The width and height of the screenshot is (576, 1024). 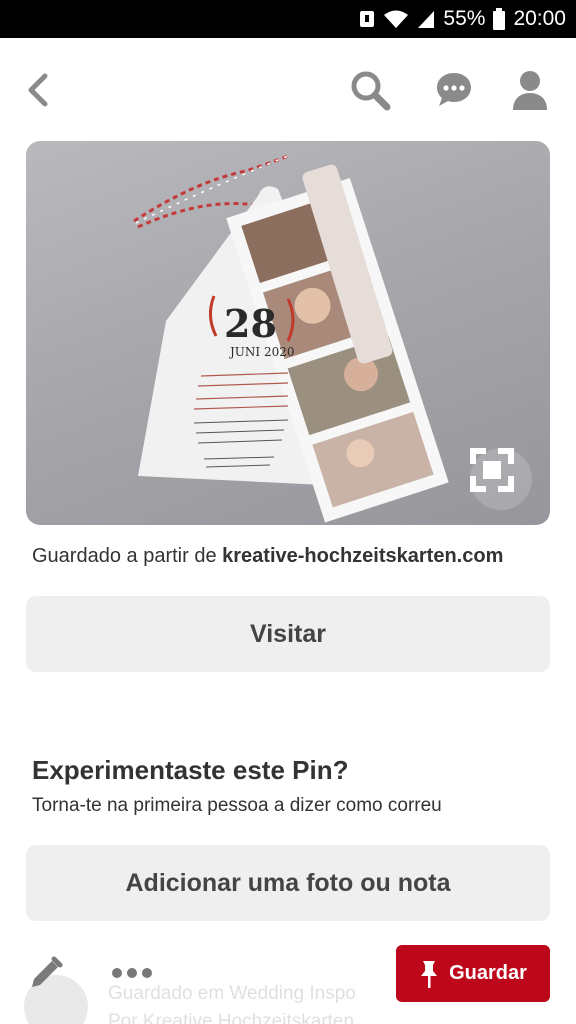 What do you see at coordinates (492, 470) in the screenshot?
I see `expand-icon` at bounding box center [492, 470].